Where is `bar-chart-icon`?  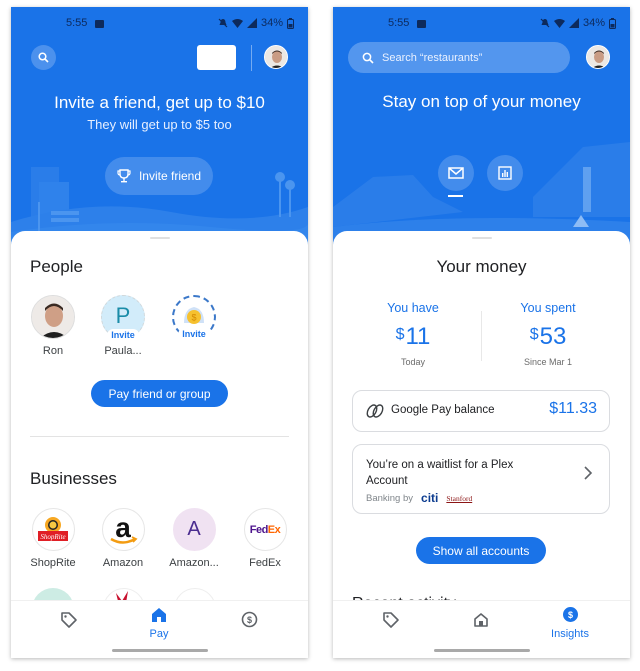 bar-chart-icon is located at coordinates (505, 173).